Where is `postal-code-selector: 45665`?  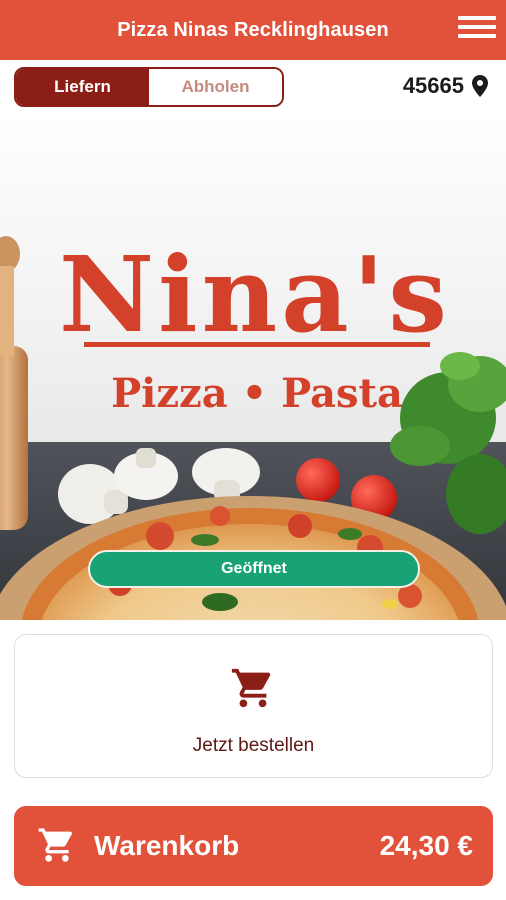 postal-code-selector: 45665 is located at coordinates (445, 86).